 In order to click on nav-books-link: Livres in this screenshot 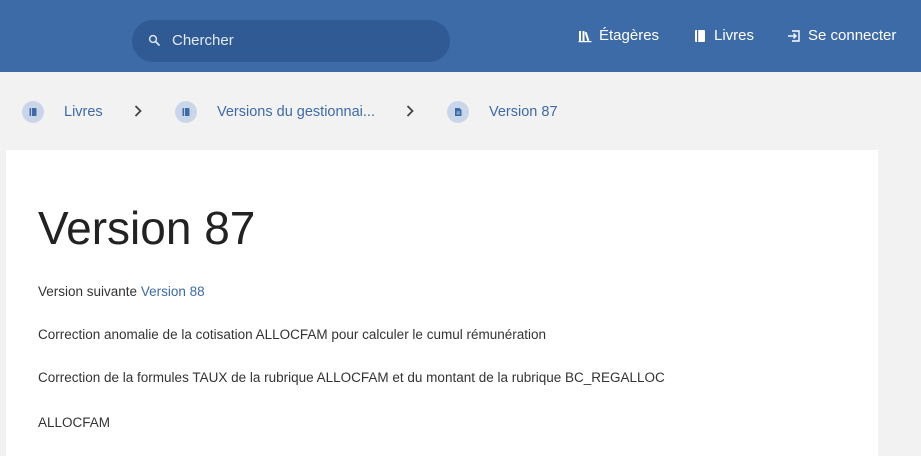, I will do `click(723, 36)`.